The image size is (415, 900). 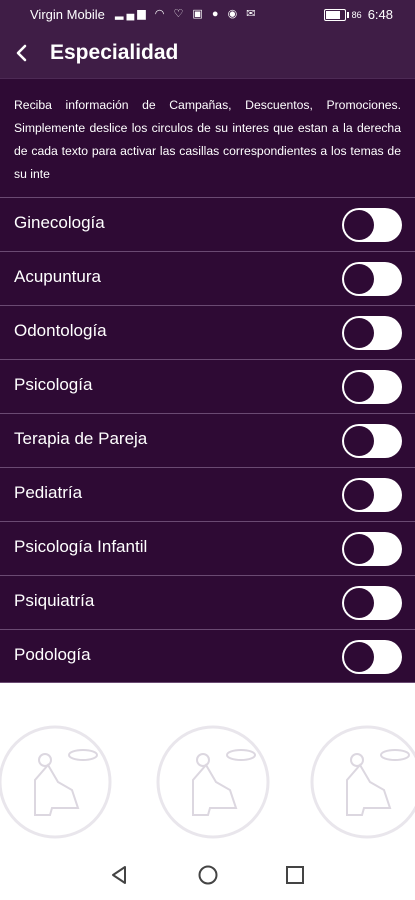 What do you see at coordinates (52, 654) in the screenshot?
I see `specialty-label: Podología` at bounding box center [52, 654].